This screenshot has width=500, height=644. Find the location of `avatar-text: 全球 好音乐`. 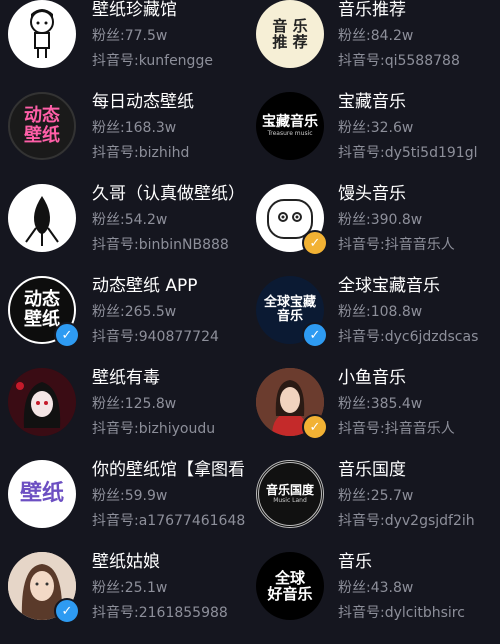

avatar-text: 全球 好音乐 is located at coordinates (290, 585).